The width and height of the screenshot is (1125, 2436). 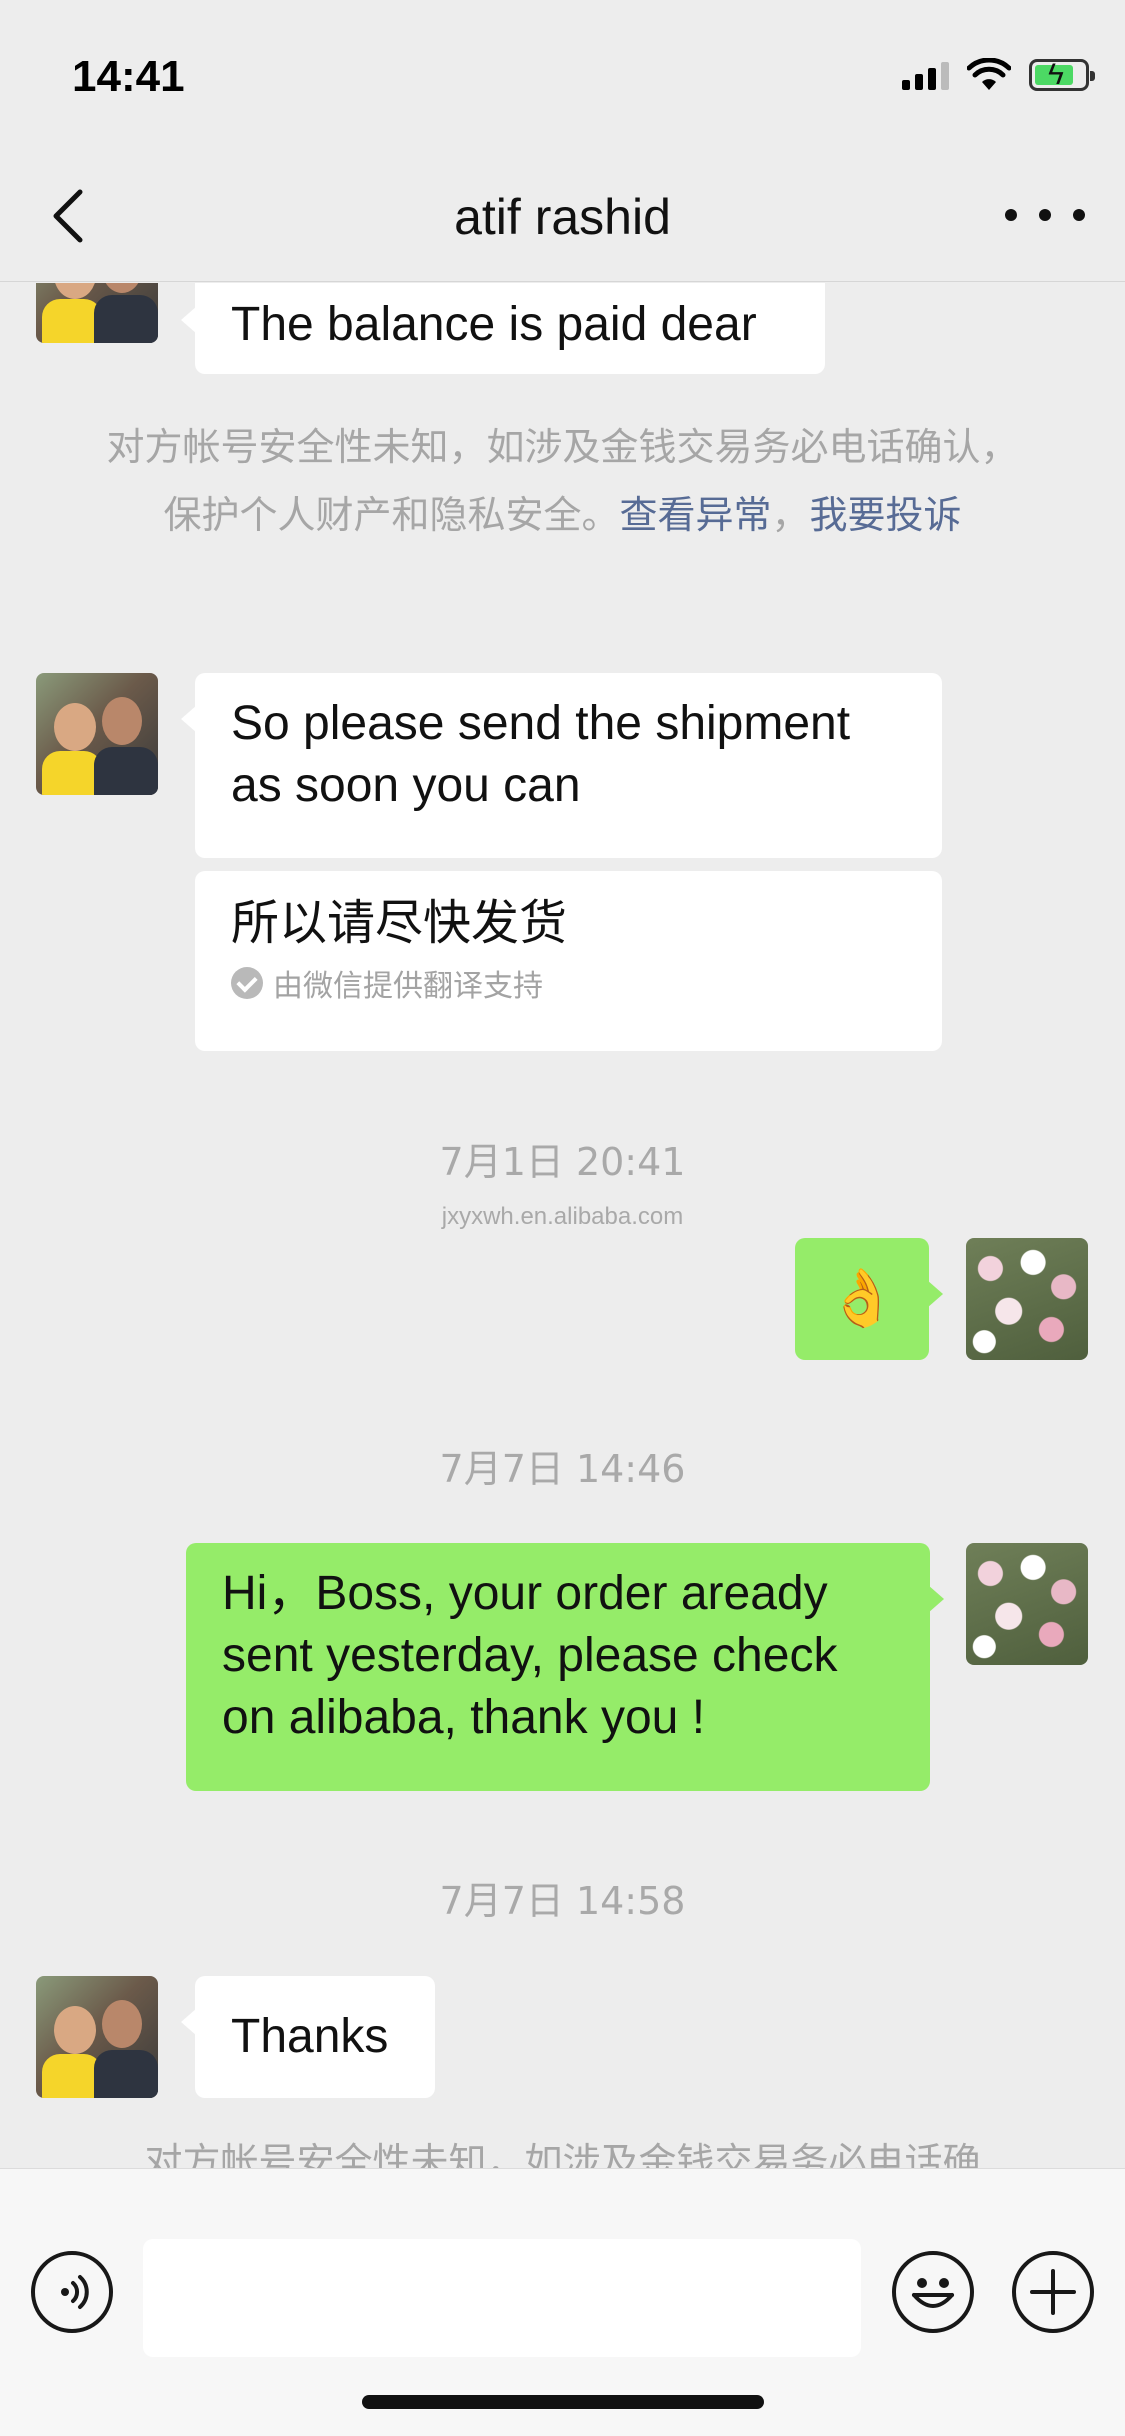 What do you see at coordinates (925, 75) in the screenshot?
I see `signal-icon` at bounding box center [925, 75].